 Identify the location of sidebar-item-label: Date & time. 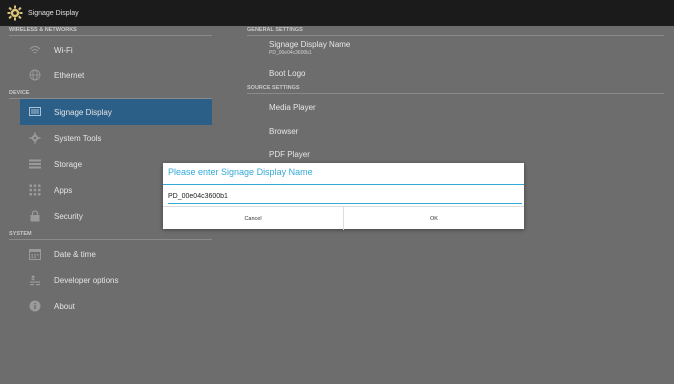
(75, 254).